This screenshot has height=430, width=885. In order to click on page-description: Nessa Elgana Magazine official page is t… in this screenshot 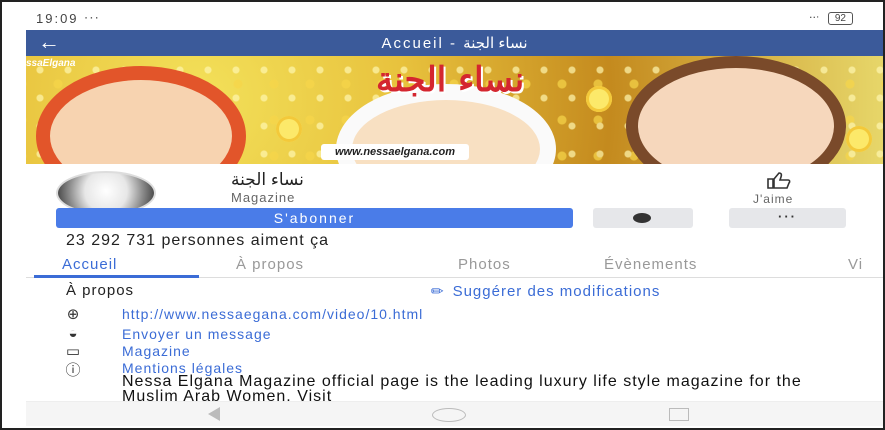, I will do `click(462, 389)`.